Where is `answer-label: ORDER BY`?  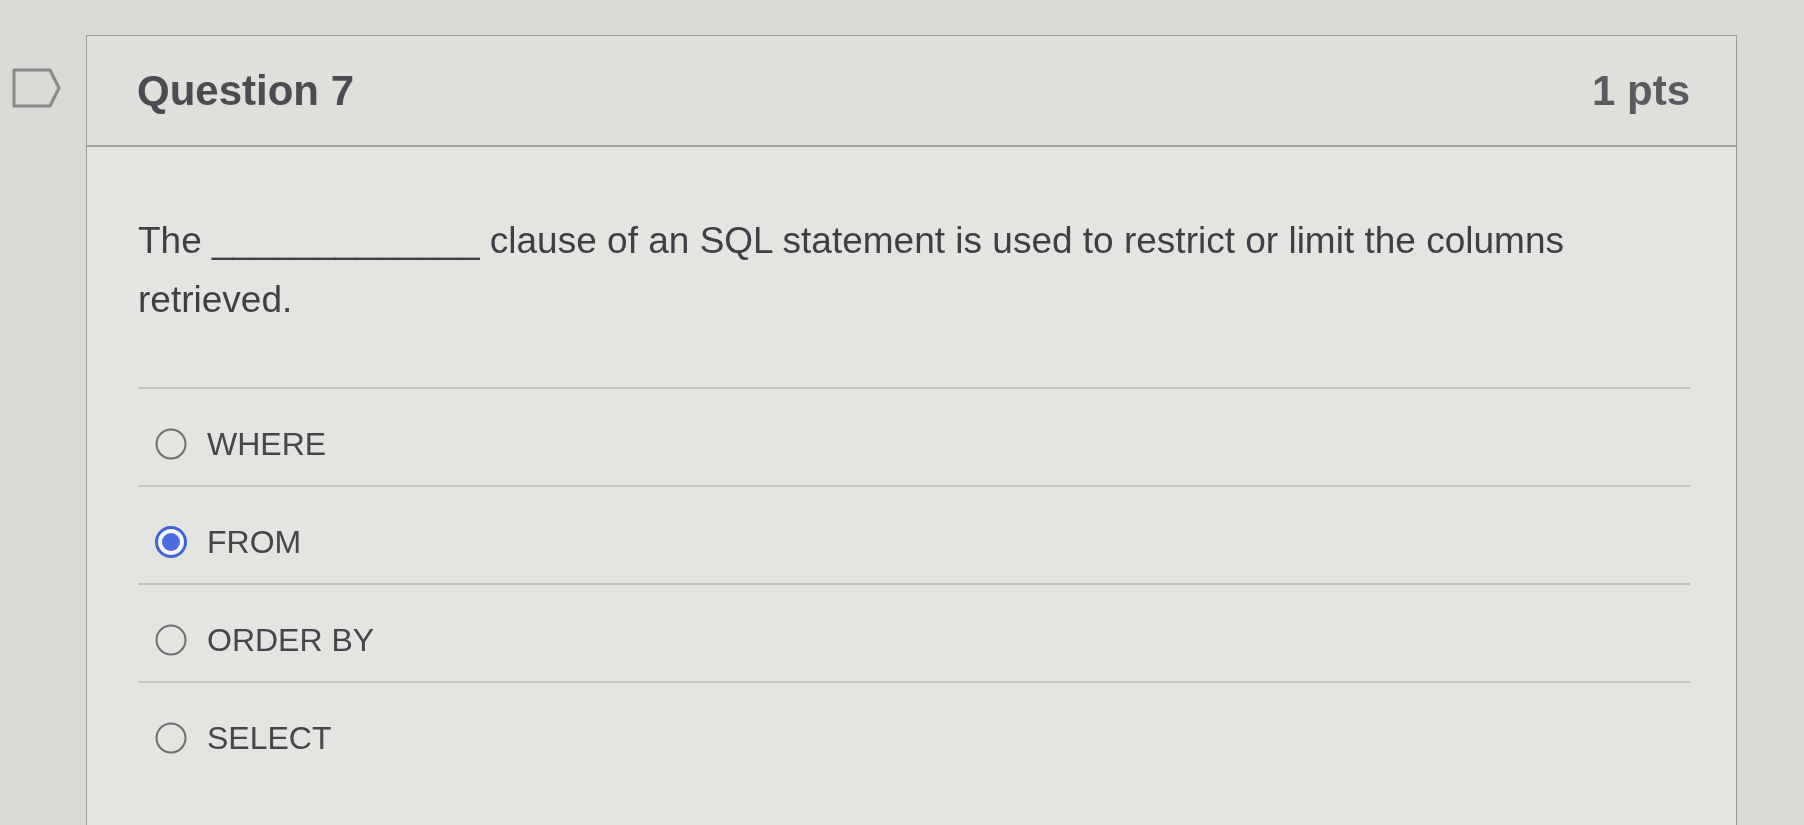 answer-label: ORDER BY is located at coordinates (291, 640).